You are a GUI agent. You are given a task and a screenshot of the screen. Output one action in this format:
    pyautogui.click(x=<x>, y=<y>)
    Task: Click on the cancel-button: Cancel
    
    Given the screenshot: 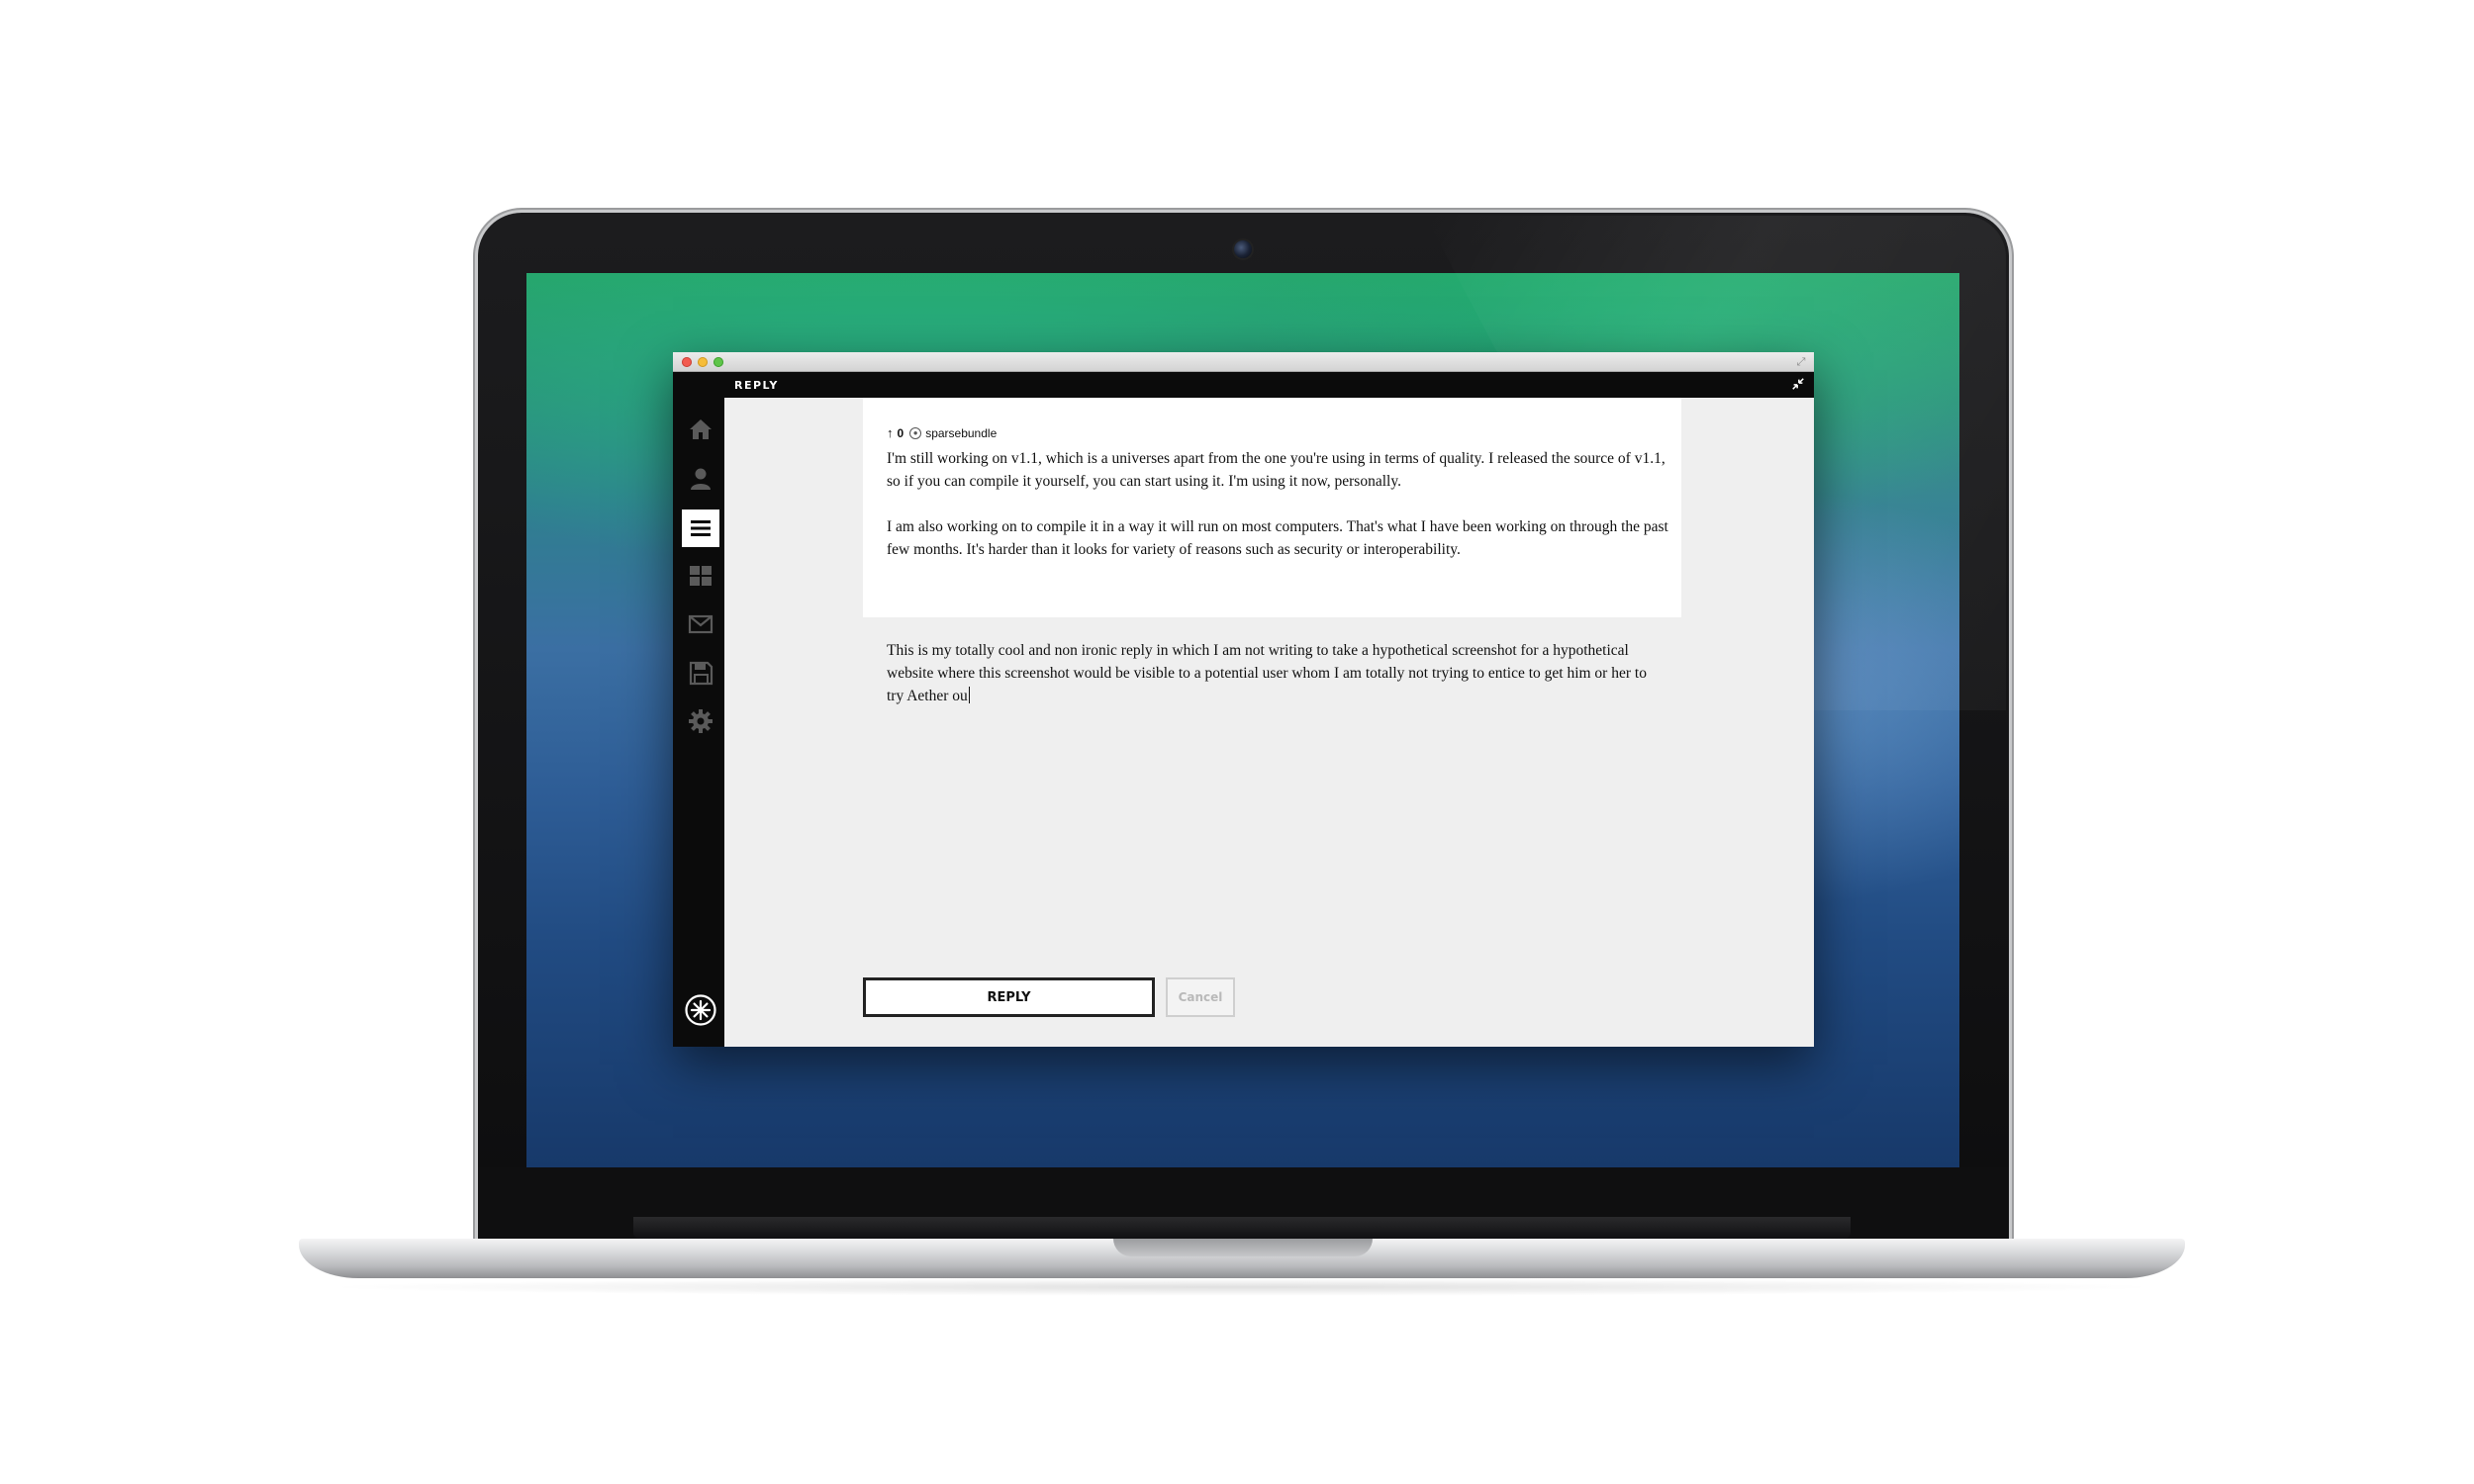 What is the action you would take?
    pyautogui.click(x=1200, y=997)
    